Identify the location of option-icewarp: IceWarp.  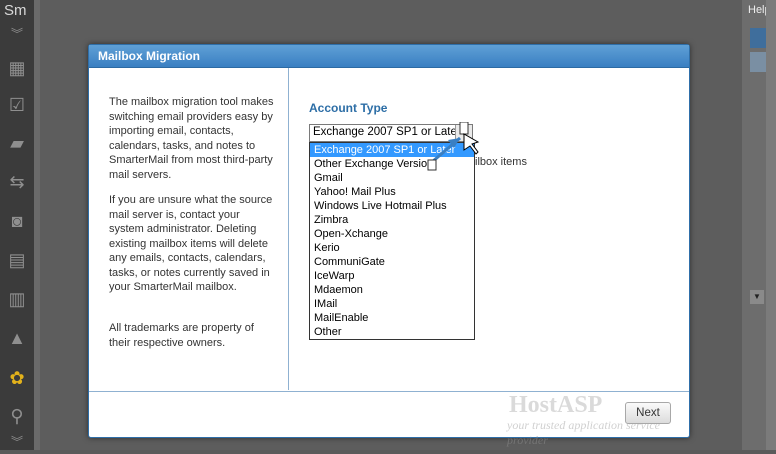
(392, 276).